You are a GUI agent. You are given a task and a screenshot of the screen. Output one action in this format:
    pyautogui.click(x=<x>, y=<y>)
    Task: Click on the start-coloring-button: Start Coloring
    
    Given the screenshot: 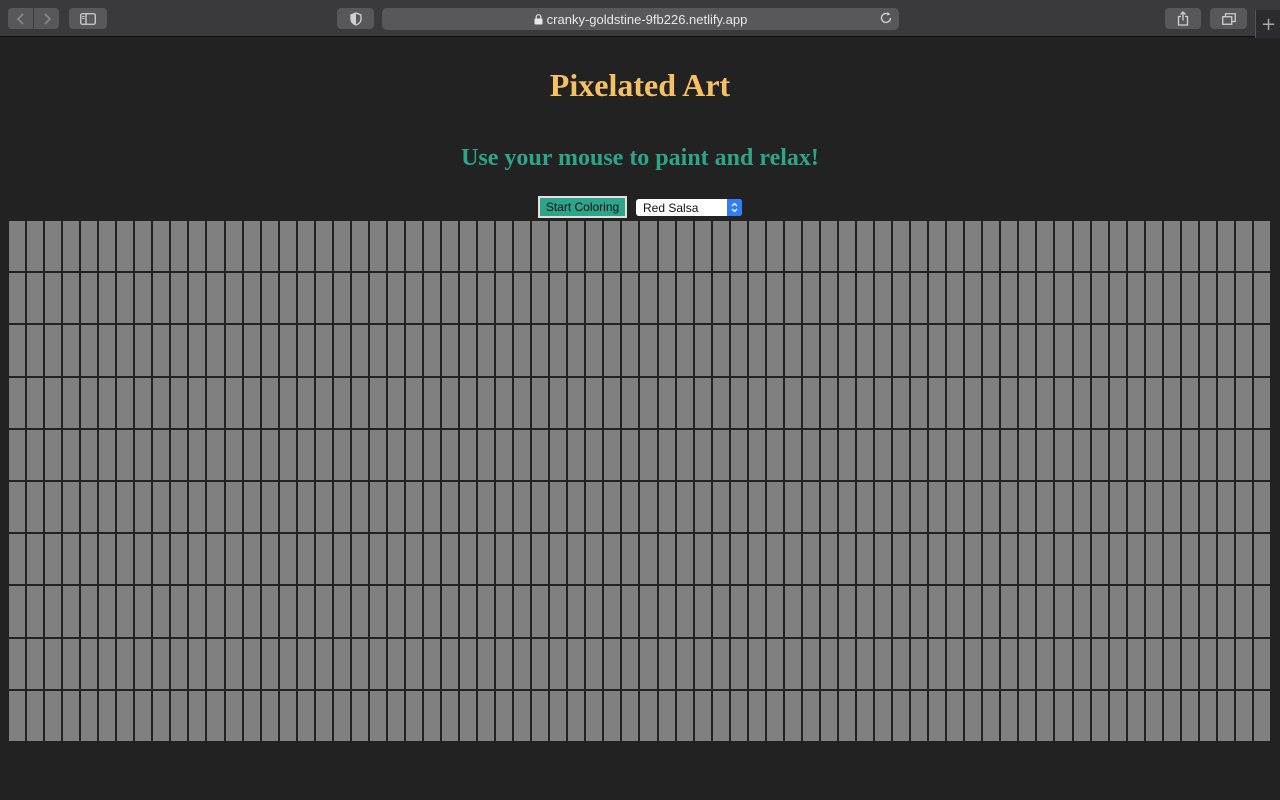 What is the action you would take?
    pyautogui.click(x=582, y=207)
    